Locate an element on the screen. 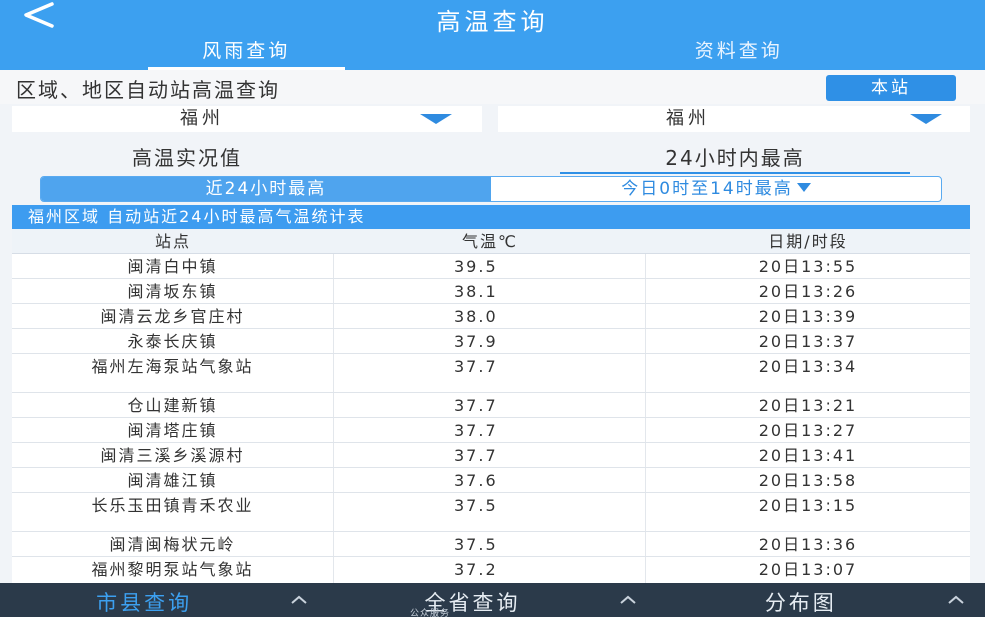 The height and width of the screenshot is (617, 985). time-cell: 20日13:21 is located at coordinates (808, 405).